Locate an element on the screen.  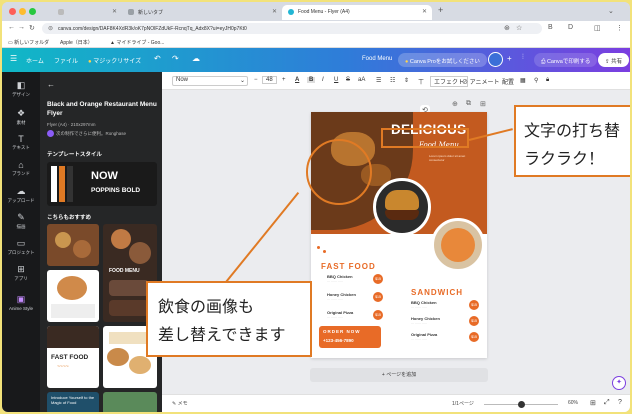
grid-view-icon: ⊞ is located at coordinates (593, 403).